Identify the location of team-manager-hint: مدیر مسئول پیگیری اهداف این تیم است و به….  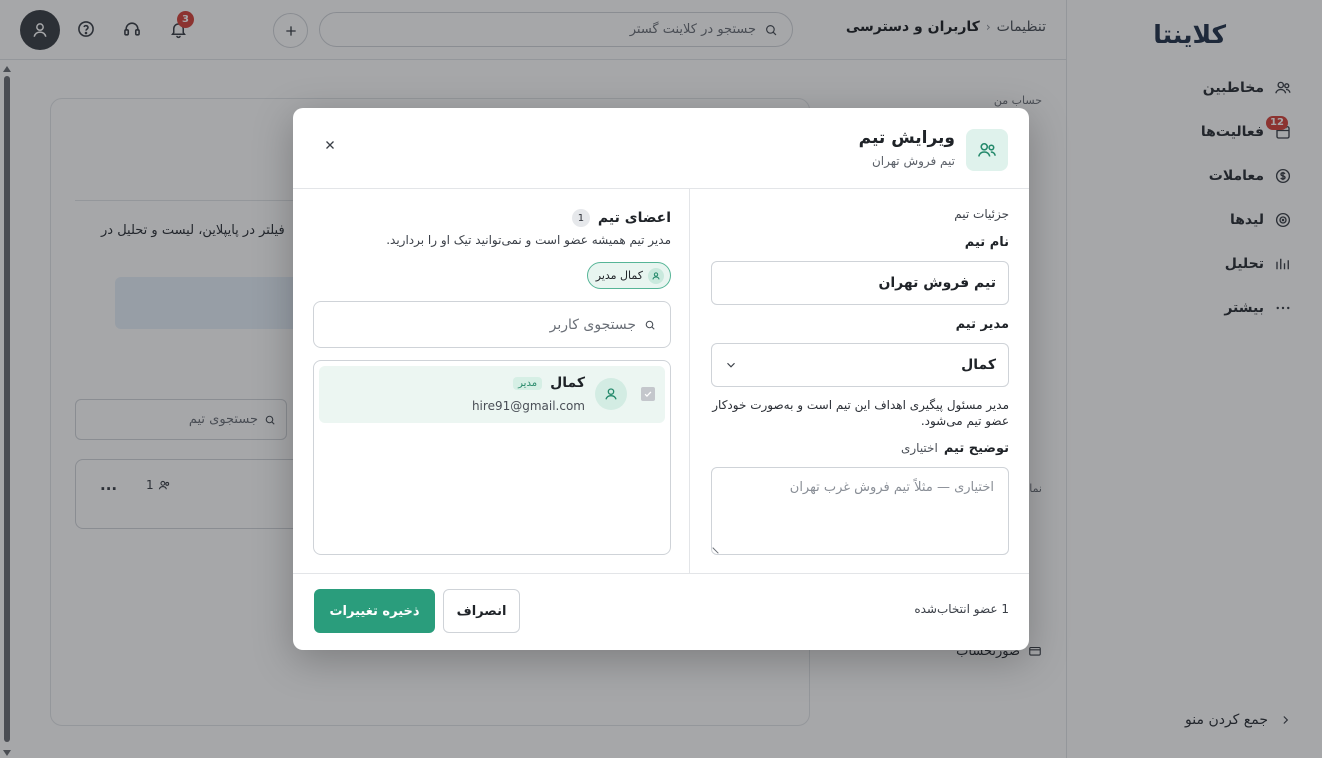
(860, 413).